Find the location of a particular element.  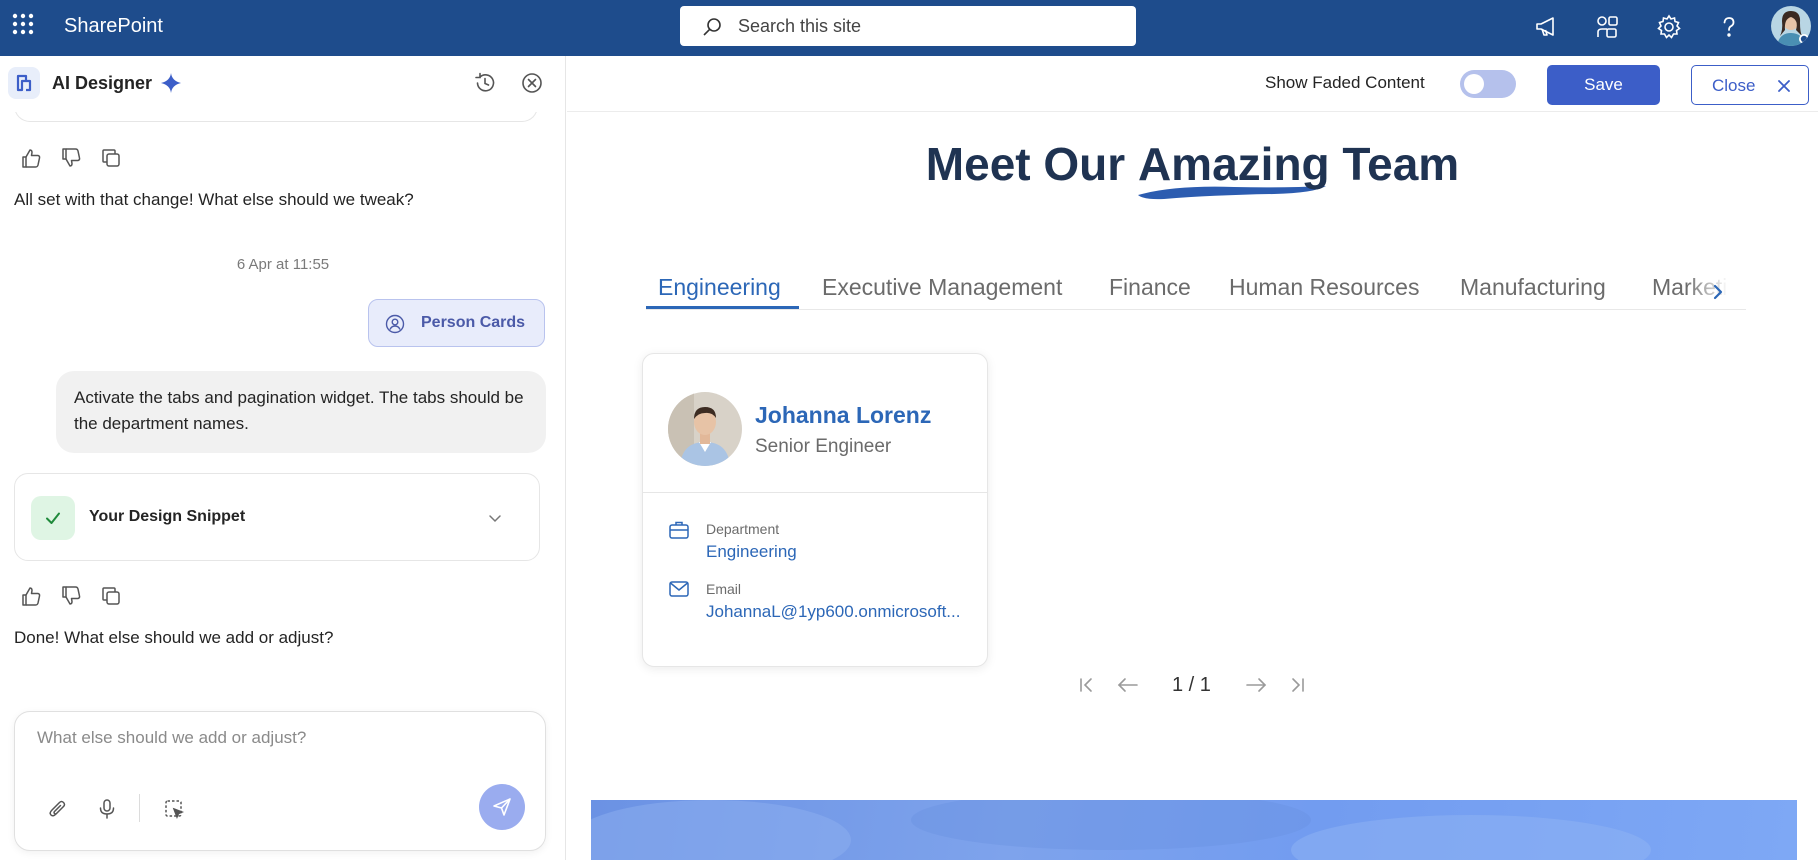

chat-input is located at coordinates (277, 744).